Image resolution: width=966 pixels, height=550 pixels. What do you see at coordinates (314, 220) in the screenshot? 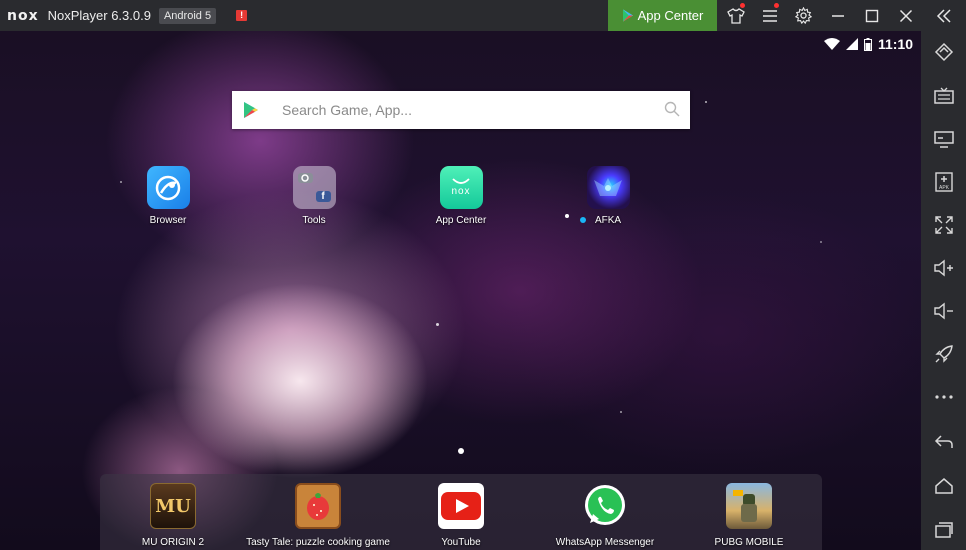
I see `app-label: Tools` at bounding box center [314, 220].